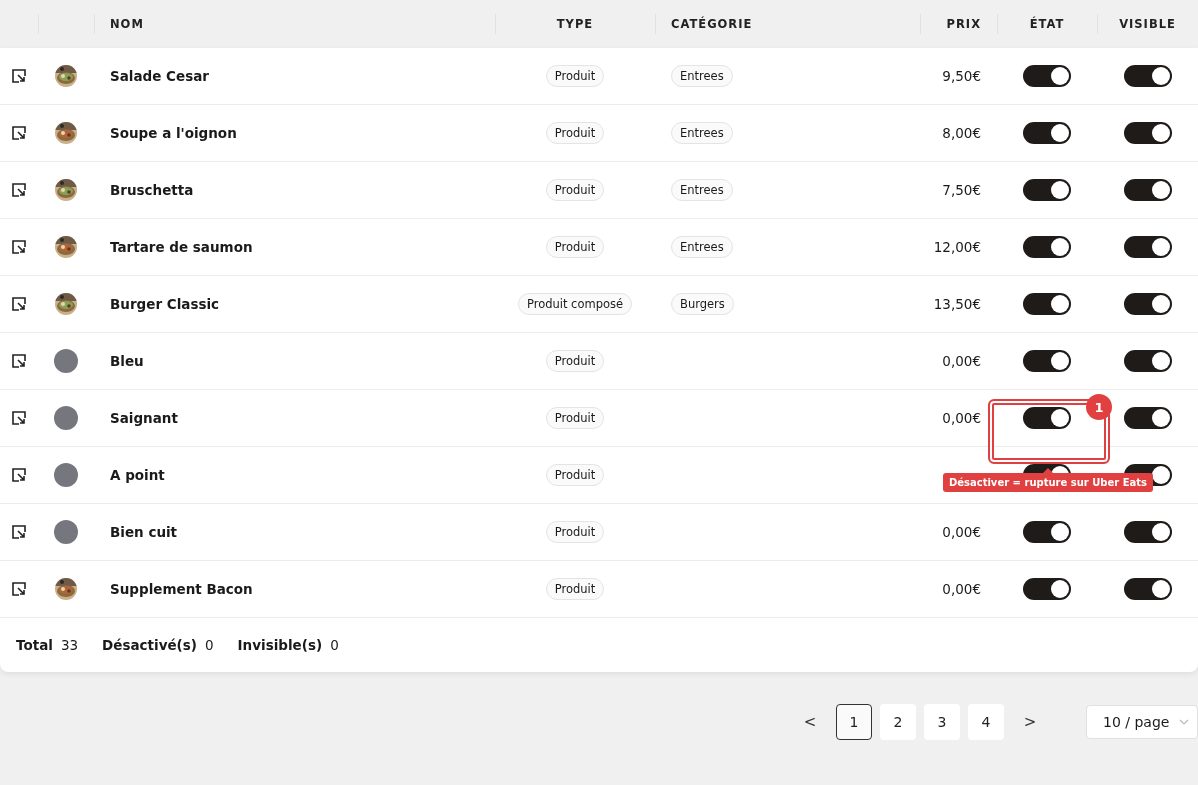 This screenshot has height=785, width=1198. What do you see at coordinates (173, 133) in the screenshot?
I see `product-name: Soupe a l'oignon` at bounding box center [173, 133].